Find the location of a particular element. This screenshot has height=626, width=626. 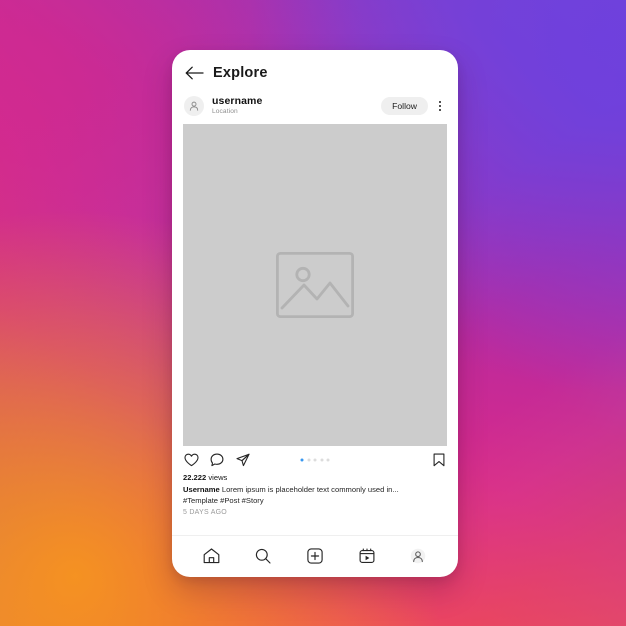

location-label: Location is located at coordinates (296, 112).